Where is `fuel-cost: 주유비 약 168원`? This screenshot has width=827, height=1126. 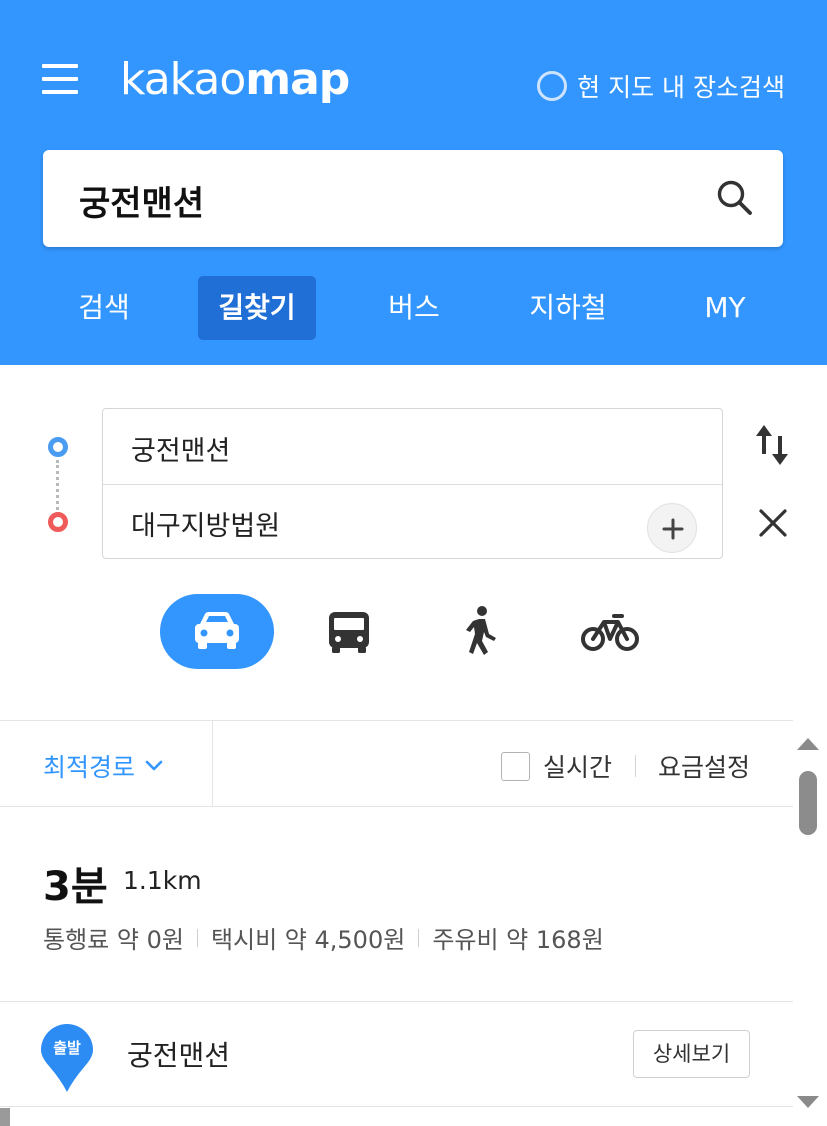
fuel-cost: 주유비 약 168원 is located at coordinates (518, 940).